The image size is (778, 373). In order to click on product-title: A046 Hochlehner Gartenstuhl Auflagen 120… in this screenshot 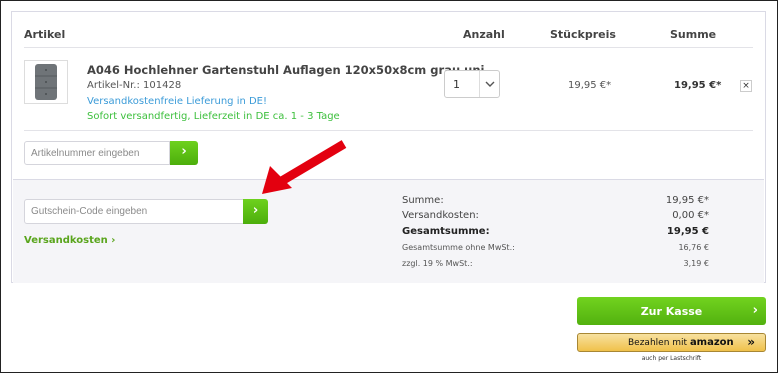, I will do `click(285, 70)`.